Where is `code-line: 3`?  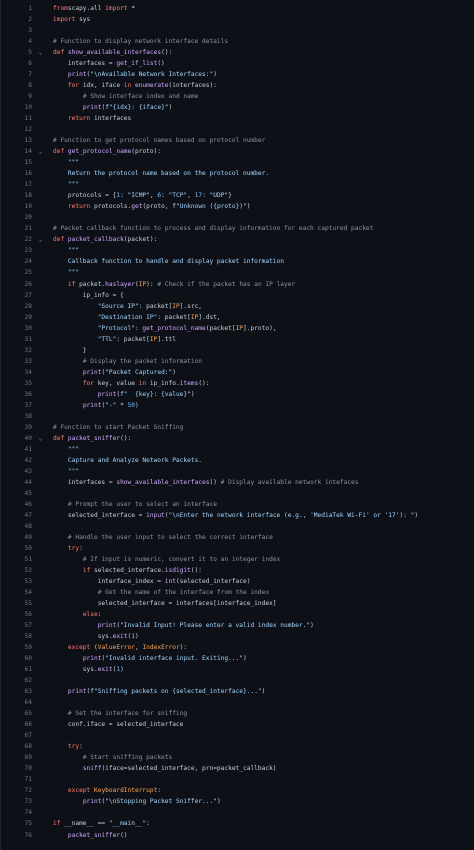 code-line: 3 is located at coordinates (237, 30).